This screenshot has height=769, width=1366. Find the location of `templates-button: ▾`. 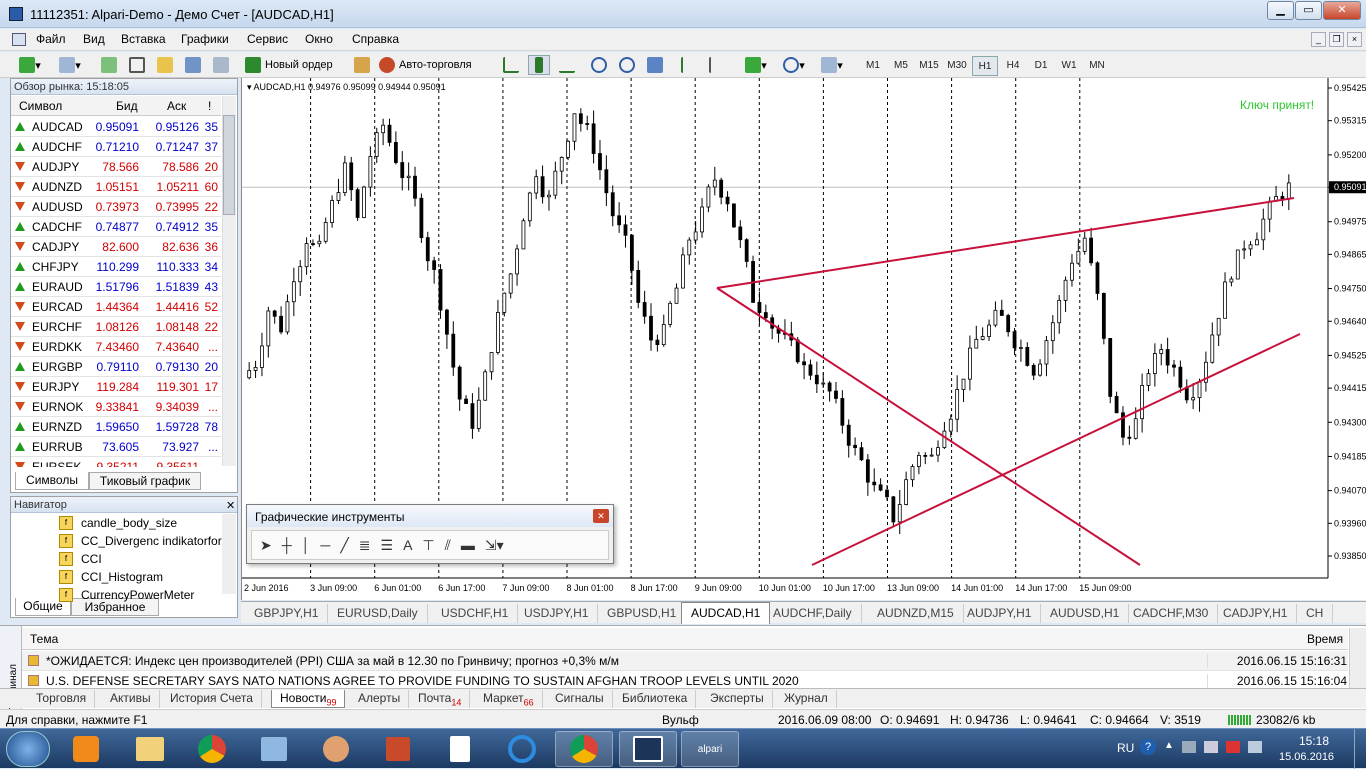

templates-button: ▾ is located at coordinates (832, 65).